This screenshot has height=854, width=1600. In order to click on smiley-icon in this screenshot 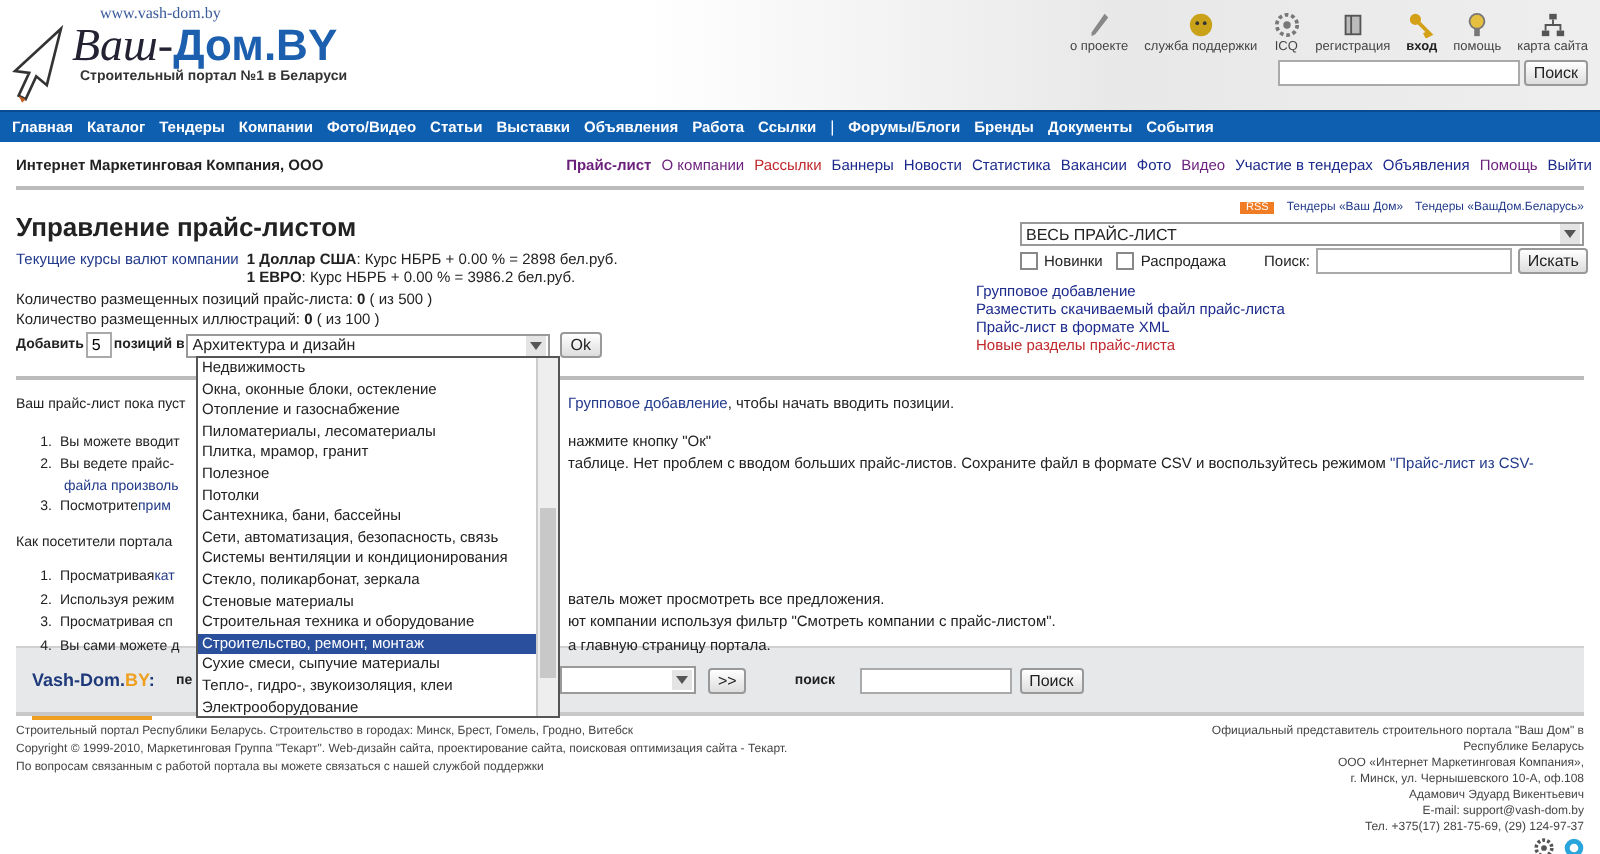, I will do `click(1200, 25)`.